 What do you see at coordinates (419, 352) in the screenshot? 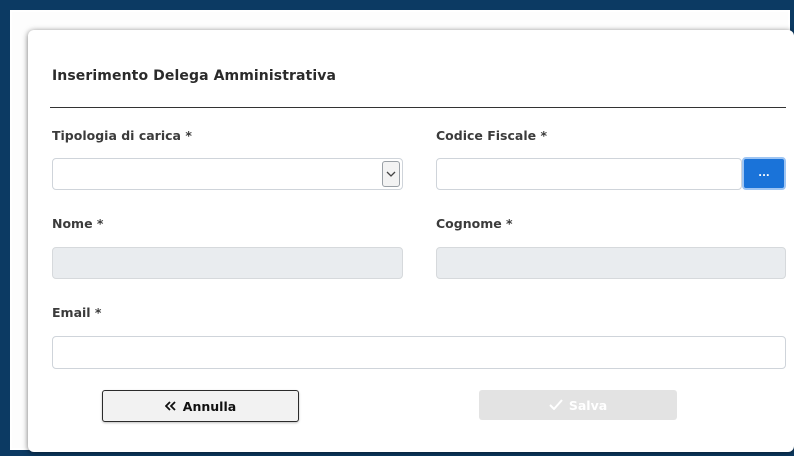
I see `email-input` at bounding box center [419, 352].